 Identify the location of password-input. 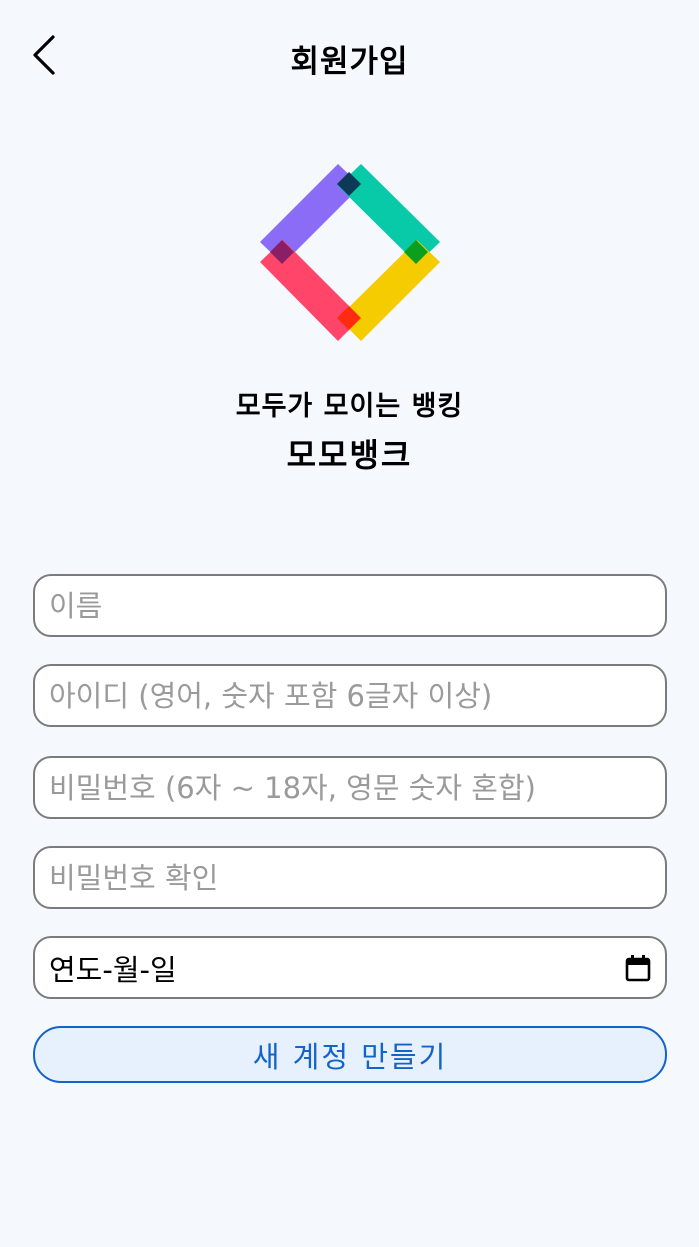
(350, 787).